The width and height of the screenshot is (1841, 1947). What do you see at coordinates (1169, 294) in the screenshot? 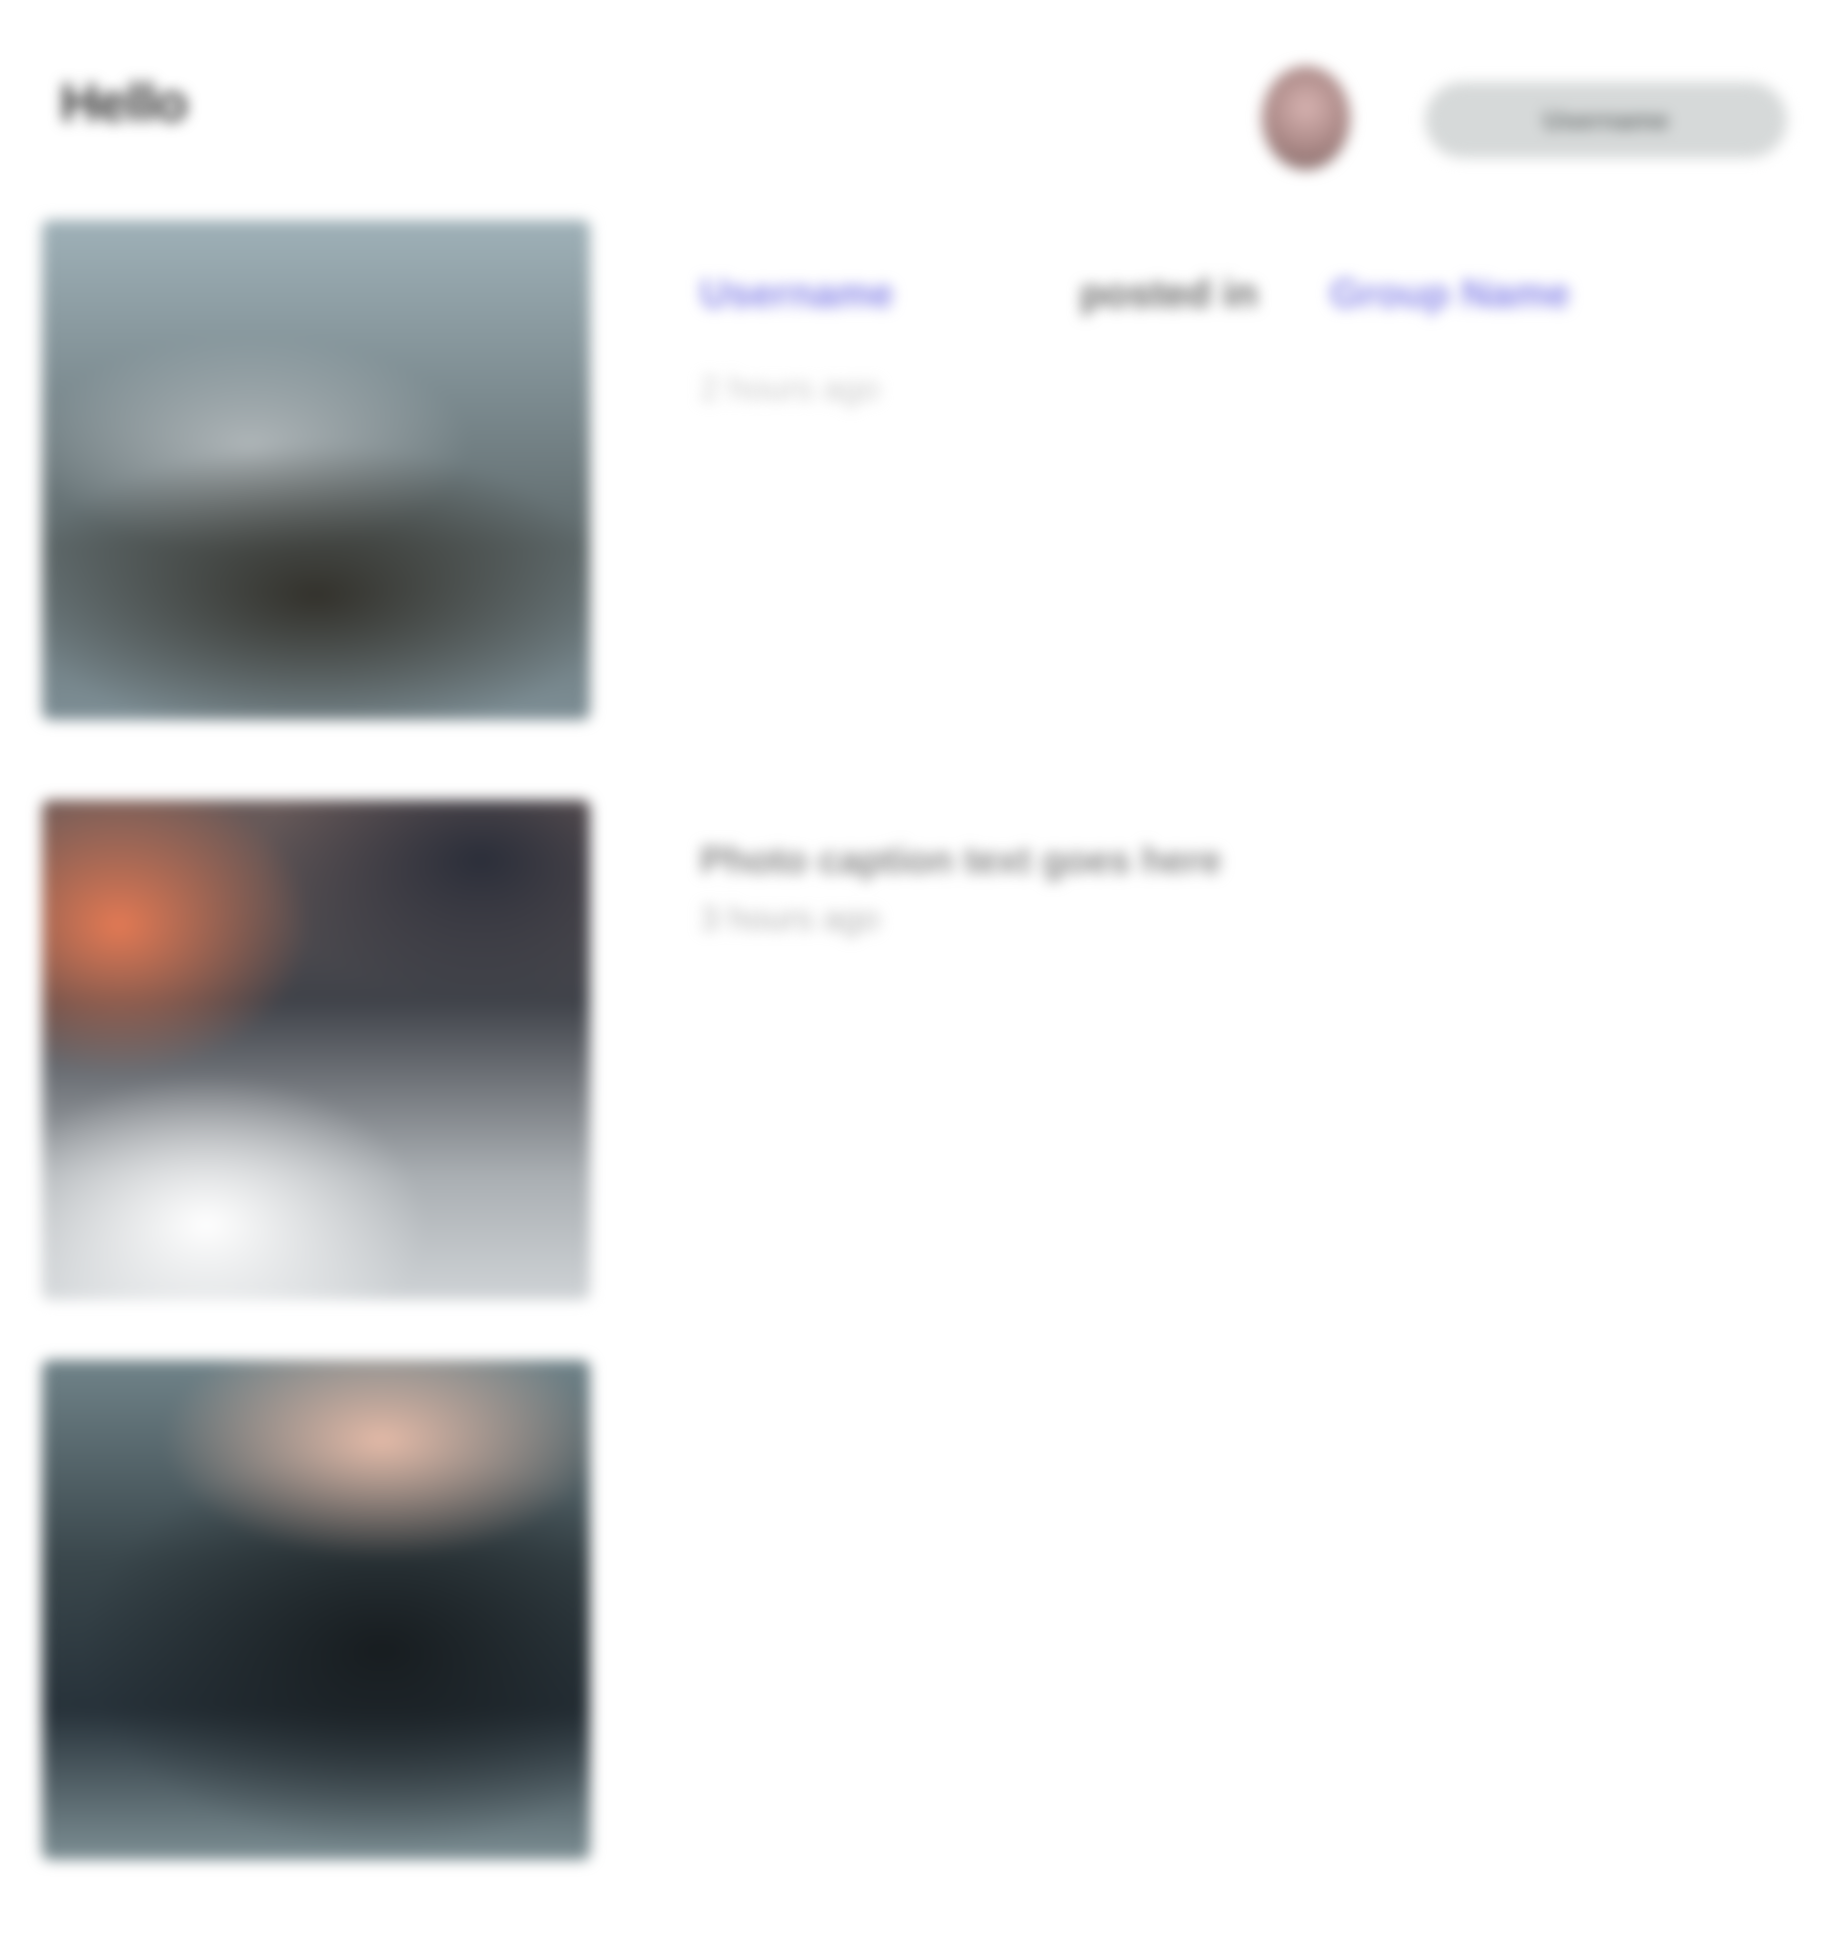
I see `post-action-text: posted in` at bounding box center [1169, 294].